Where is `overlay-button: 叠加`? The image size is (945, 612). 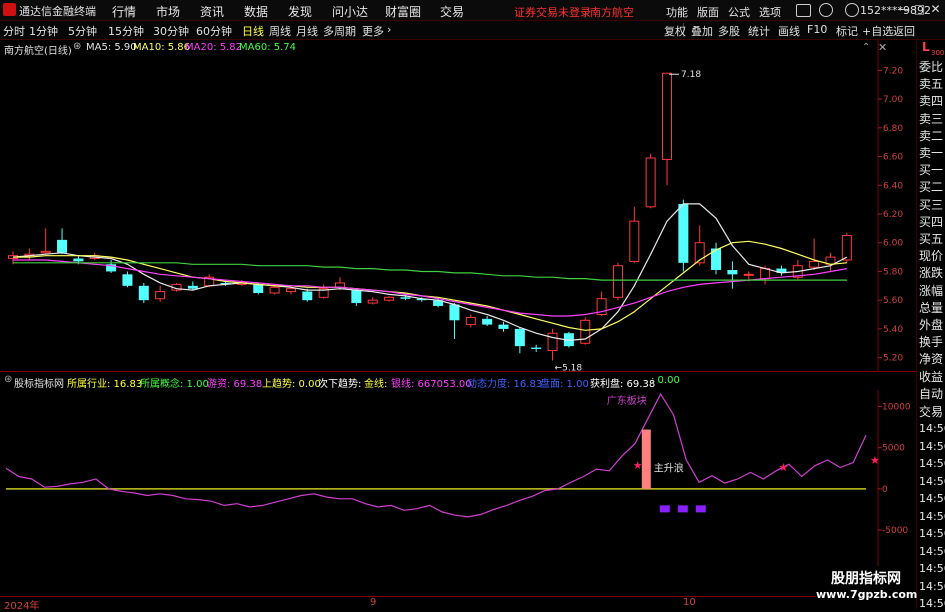 overlay-button: 叠加 is located at coordinates (702, 31).